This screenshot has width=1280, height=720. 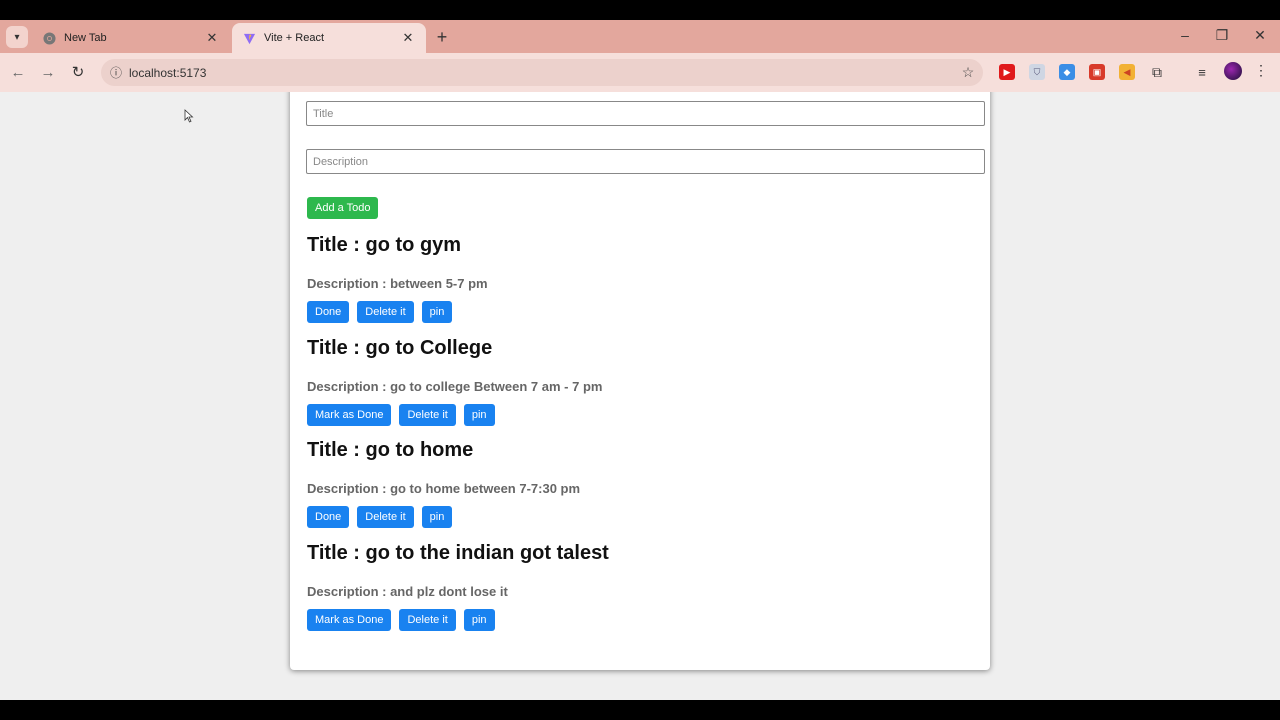 I want to click on tab-search-button: ▾, so click(x=17, y=37).